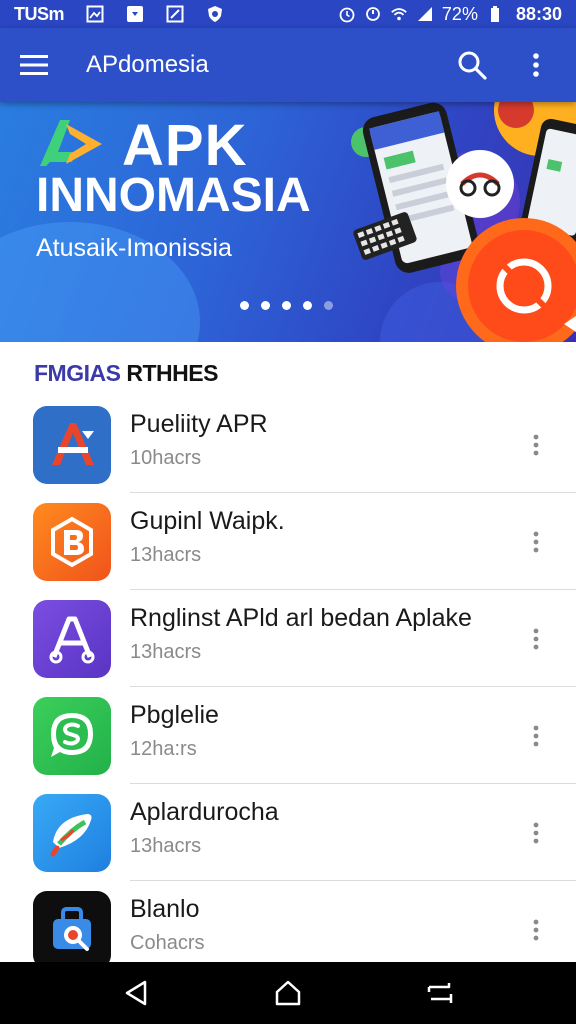  Describe the element at coordinates (288, 14) in the screenshot. I see `status-bar: TUSm 72% 88:30` at that location.